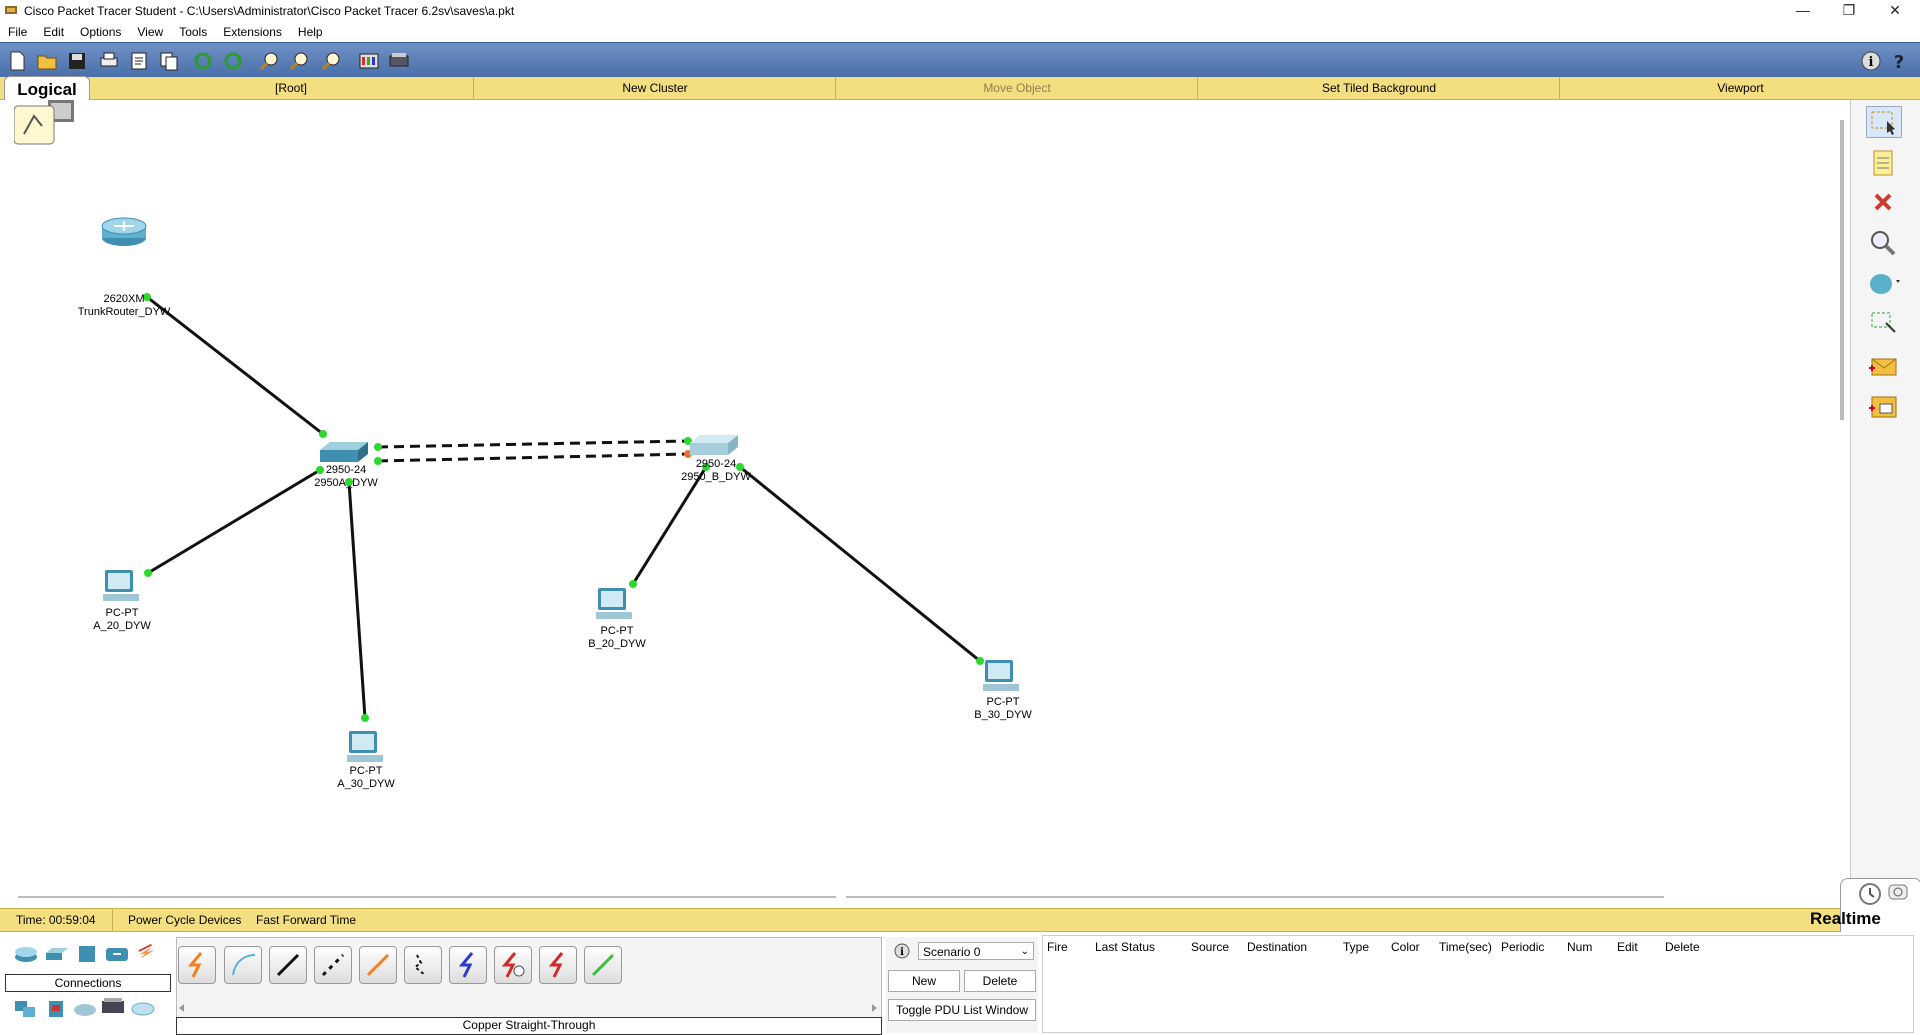 Image resolution: width=1920 pixels, height=1035 pixels. What do you see at coordinates (184, 920) in the screenshot?
I see `power-cycle-devices-button: Power Cycle Devices` at bounding box center [184, 920].